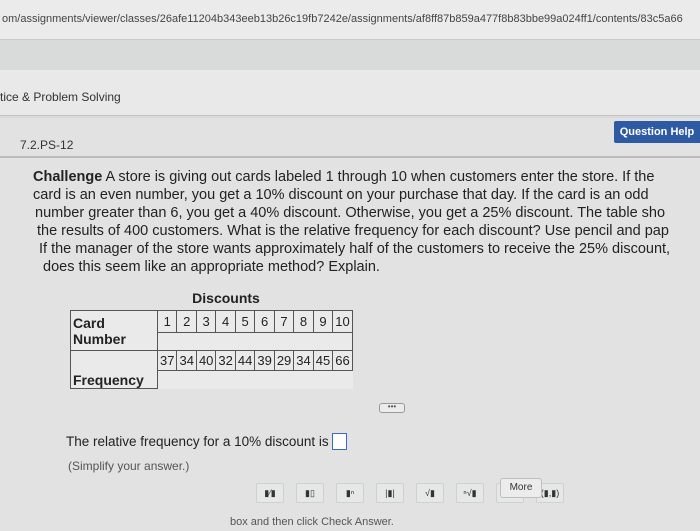 Image resolution: width=700 pixels, height=531 pixels. I want to click on exponent-button: ▮ⁿ, so click(350, 493).